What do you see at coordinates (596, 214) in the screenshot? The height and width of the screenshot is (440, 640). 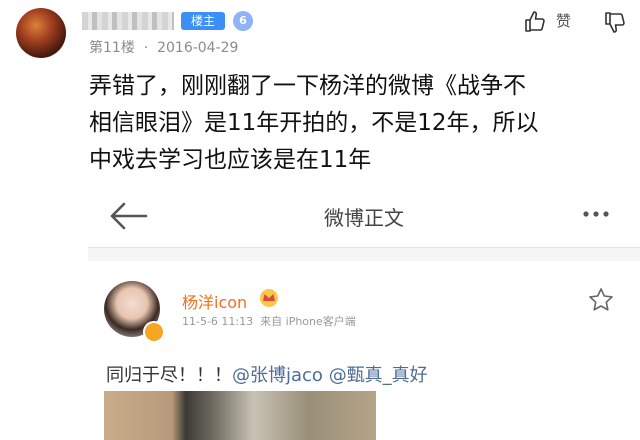 I see `more-dots-icon` at bounding box center [596, 214].